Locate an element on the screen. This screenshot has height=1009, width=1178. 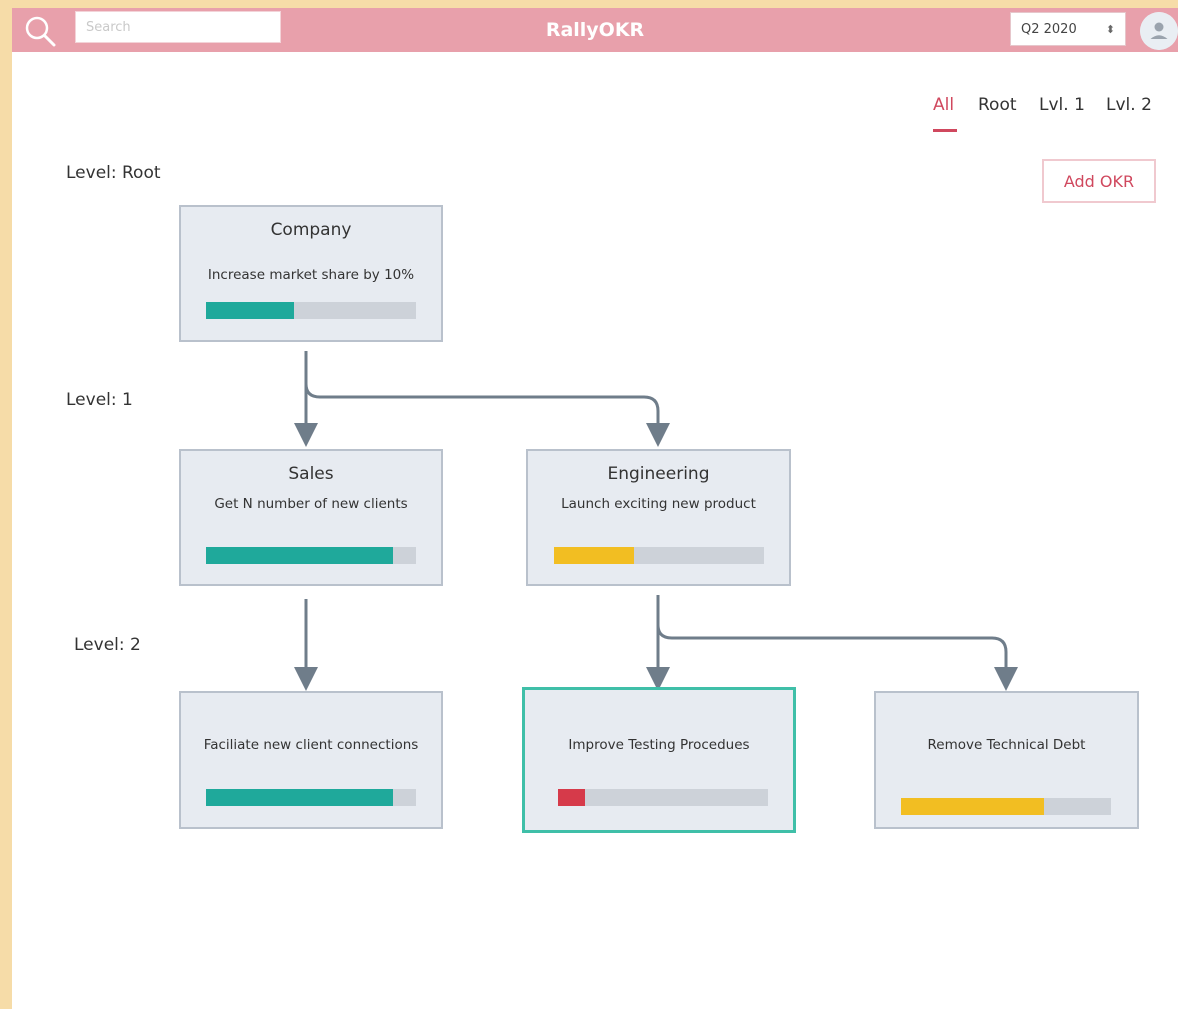
okr-card-facilitate: Faciliate new client connections is located at coordinates (311, 760).